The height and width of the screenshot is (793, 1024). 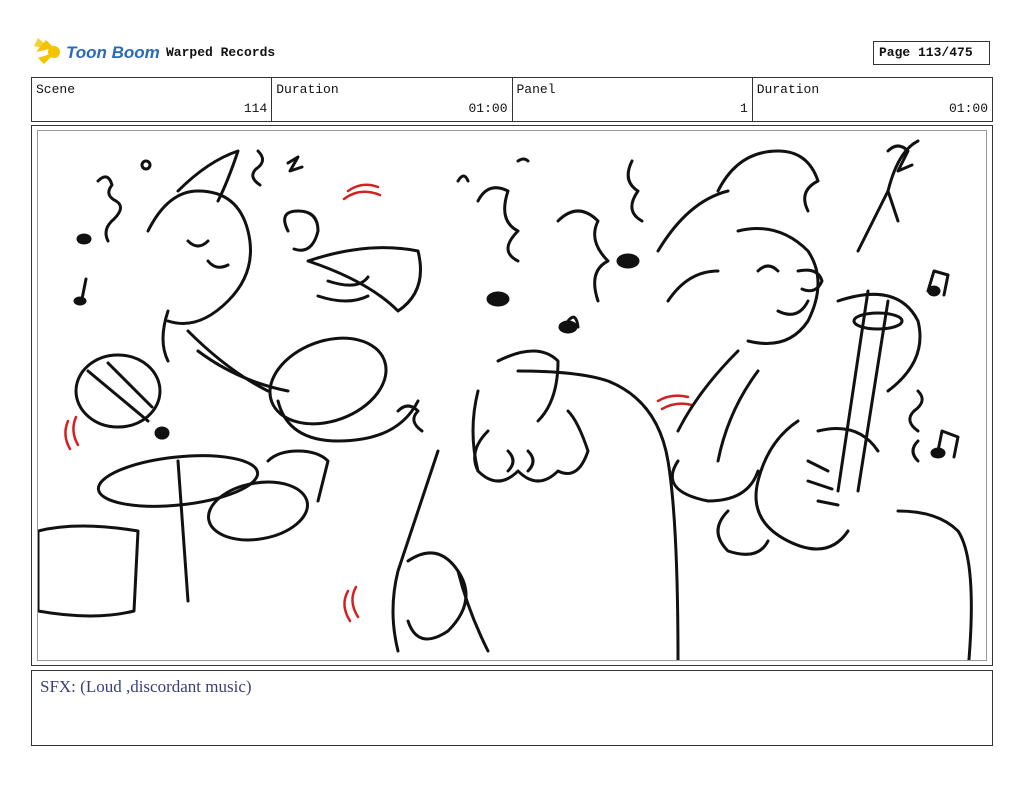 What do you see at coordinates (307, 89) in the screenshot?
I see `scene-duration-label: Duration` at bounding box center [307, 89].